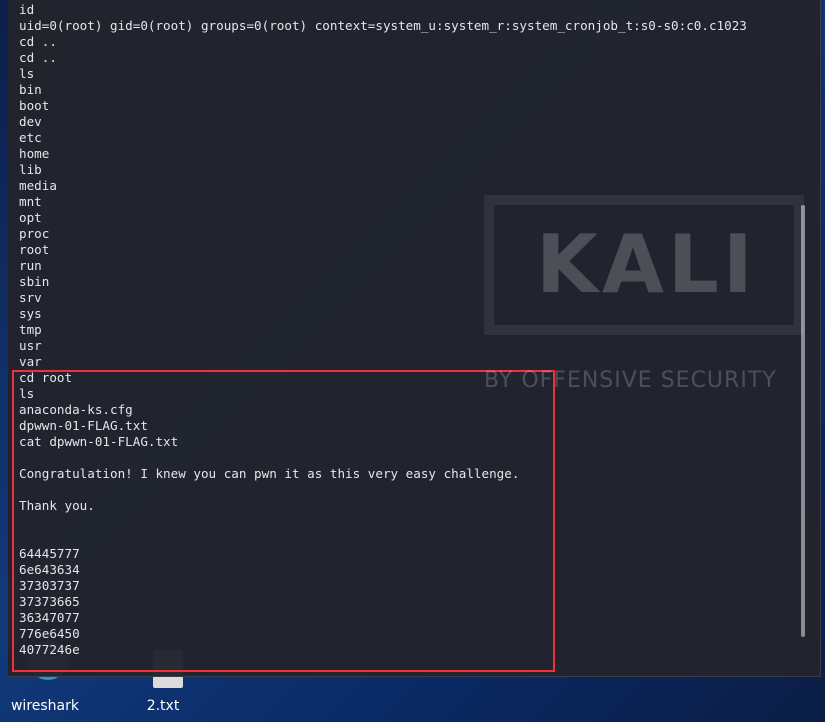 The height and width of the screenshot is (722, 825). I want to click on terminal-line: tmp, so click(30, 329).